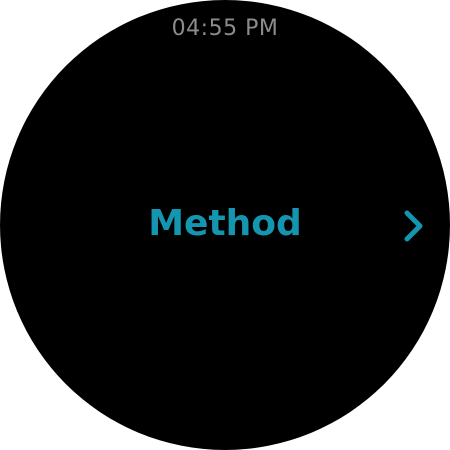 The width and height of the screenshot is (450, 450). Describe the element at coordinates (225, 28) in the screenshot. I see `status-time: 04:55 PM` at that location.